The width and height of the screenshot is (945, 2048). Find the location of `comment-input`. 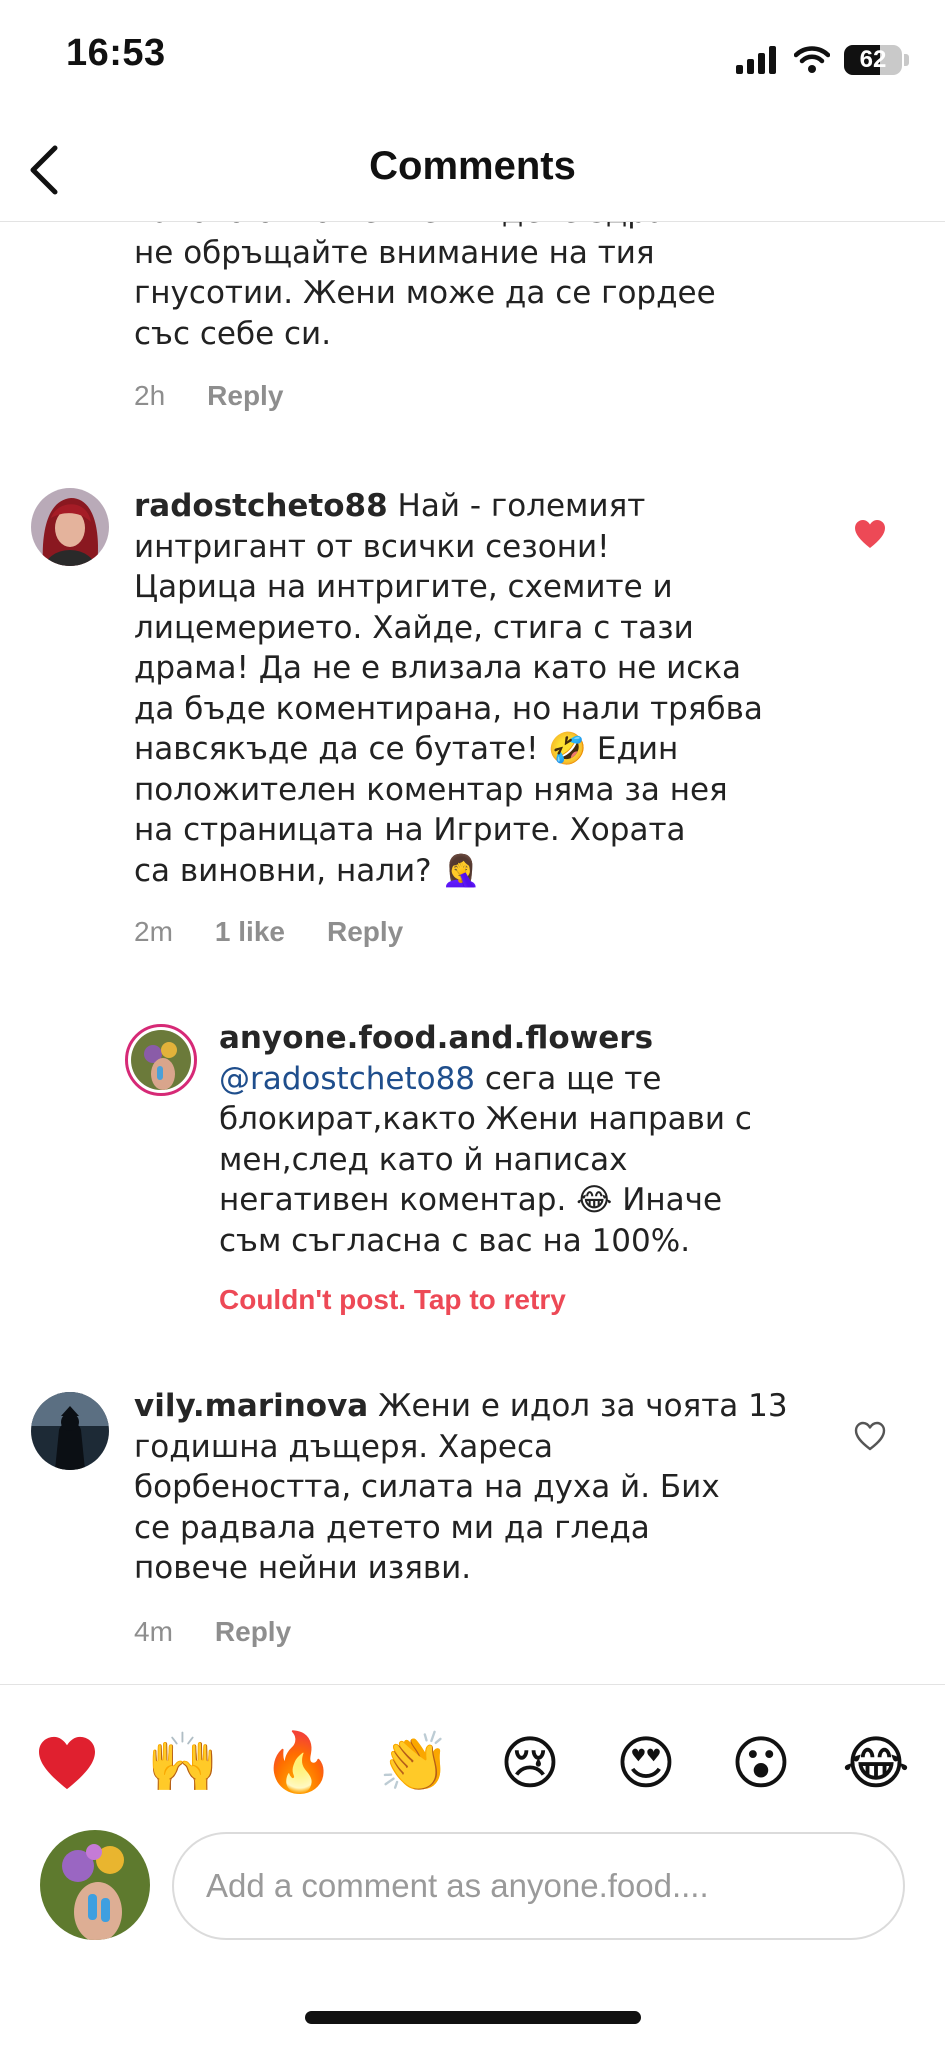

comment-input is located at coordinates (538, 1886).